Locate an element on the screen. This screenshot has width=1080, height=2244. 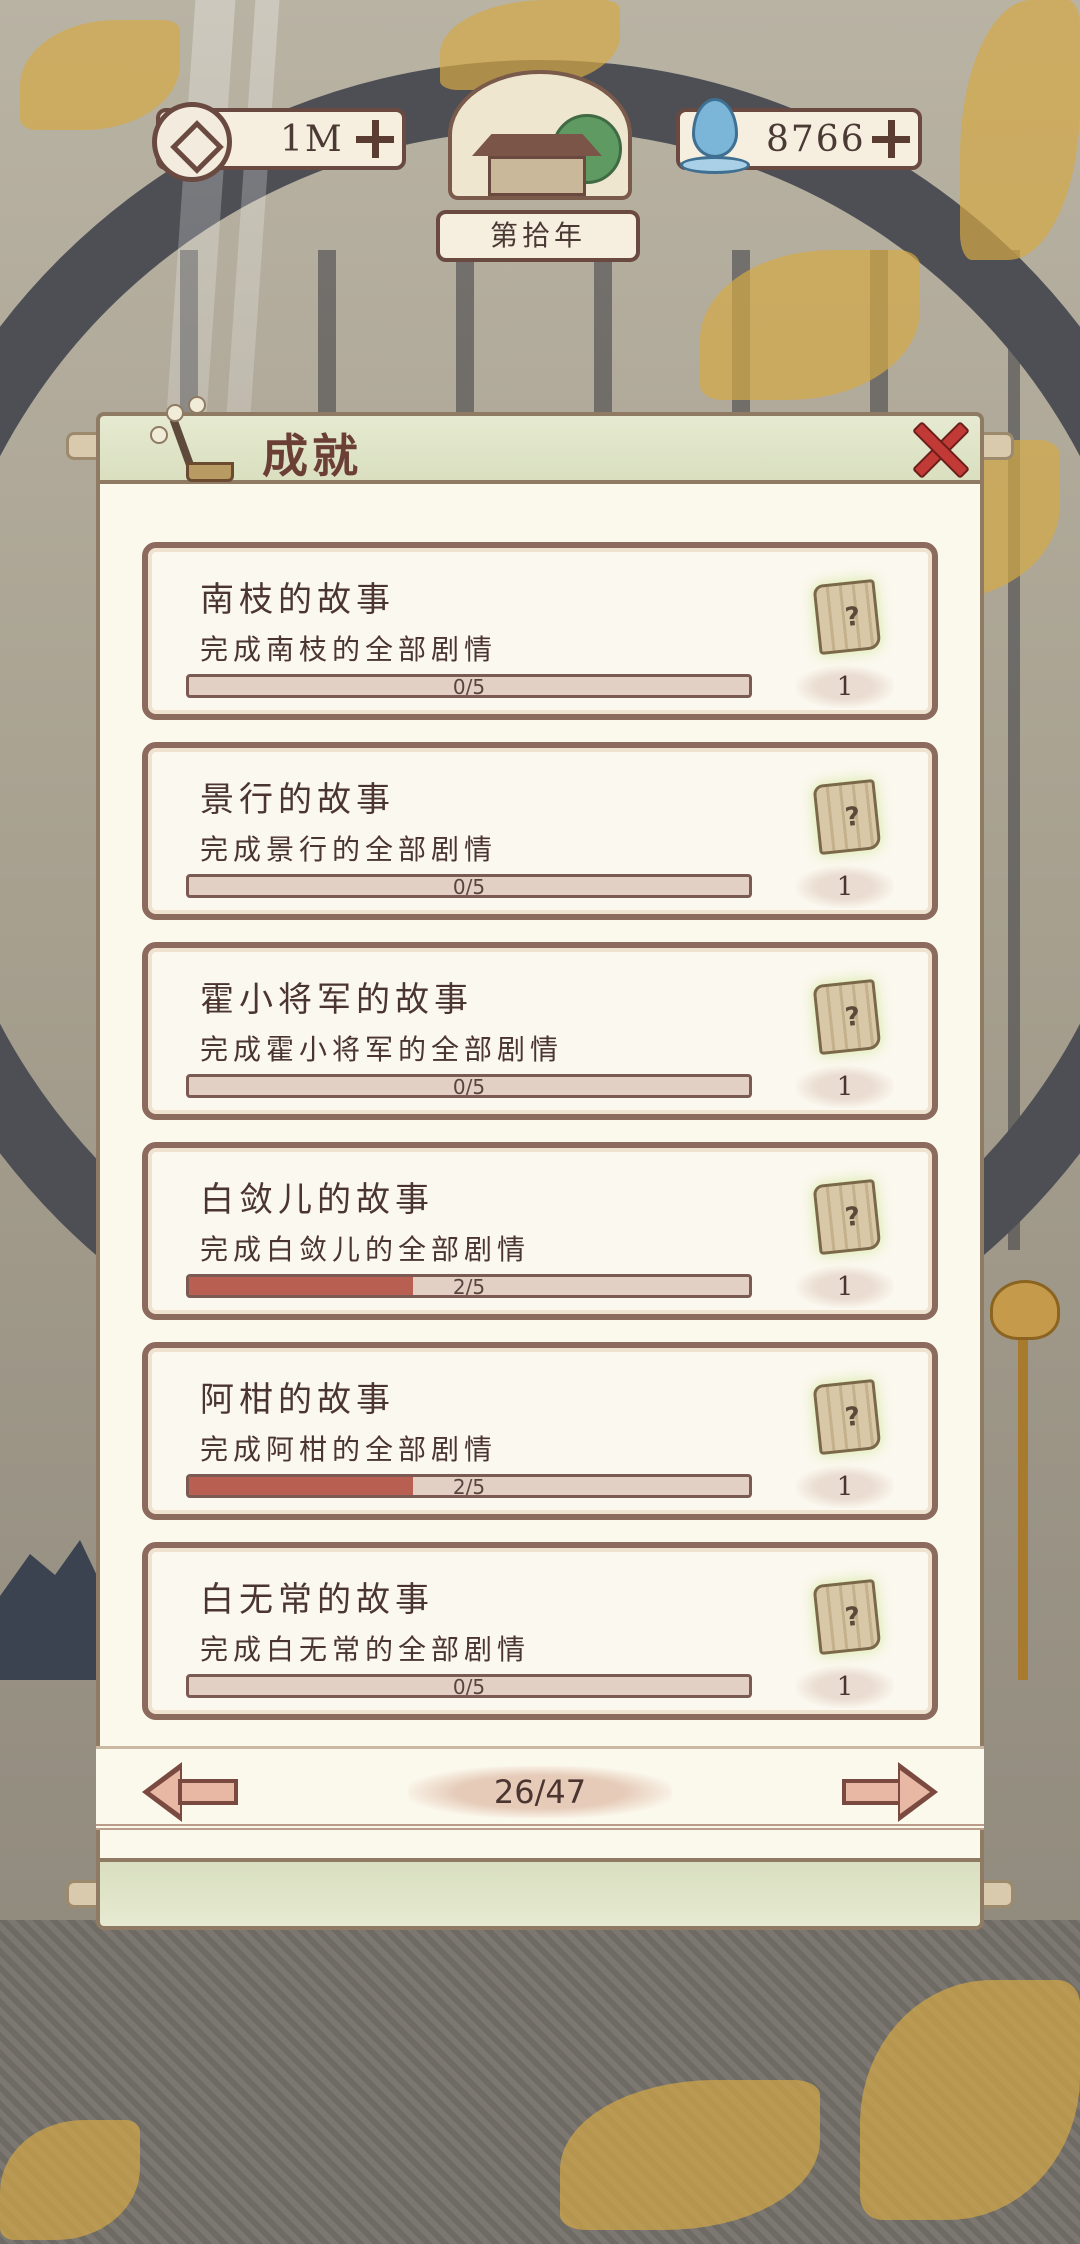
panel-footer is located at coordinates (540, 1894).